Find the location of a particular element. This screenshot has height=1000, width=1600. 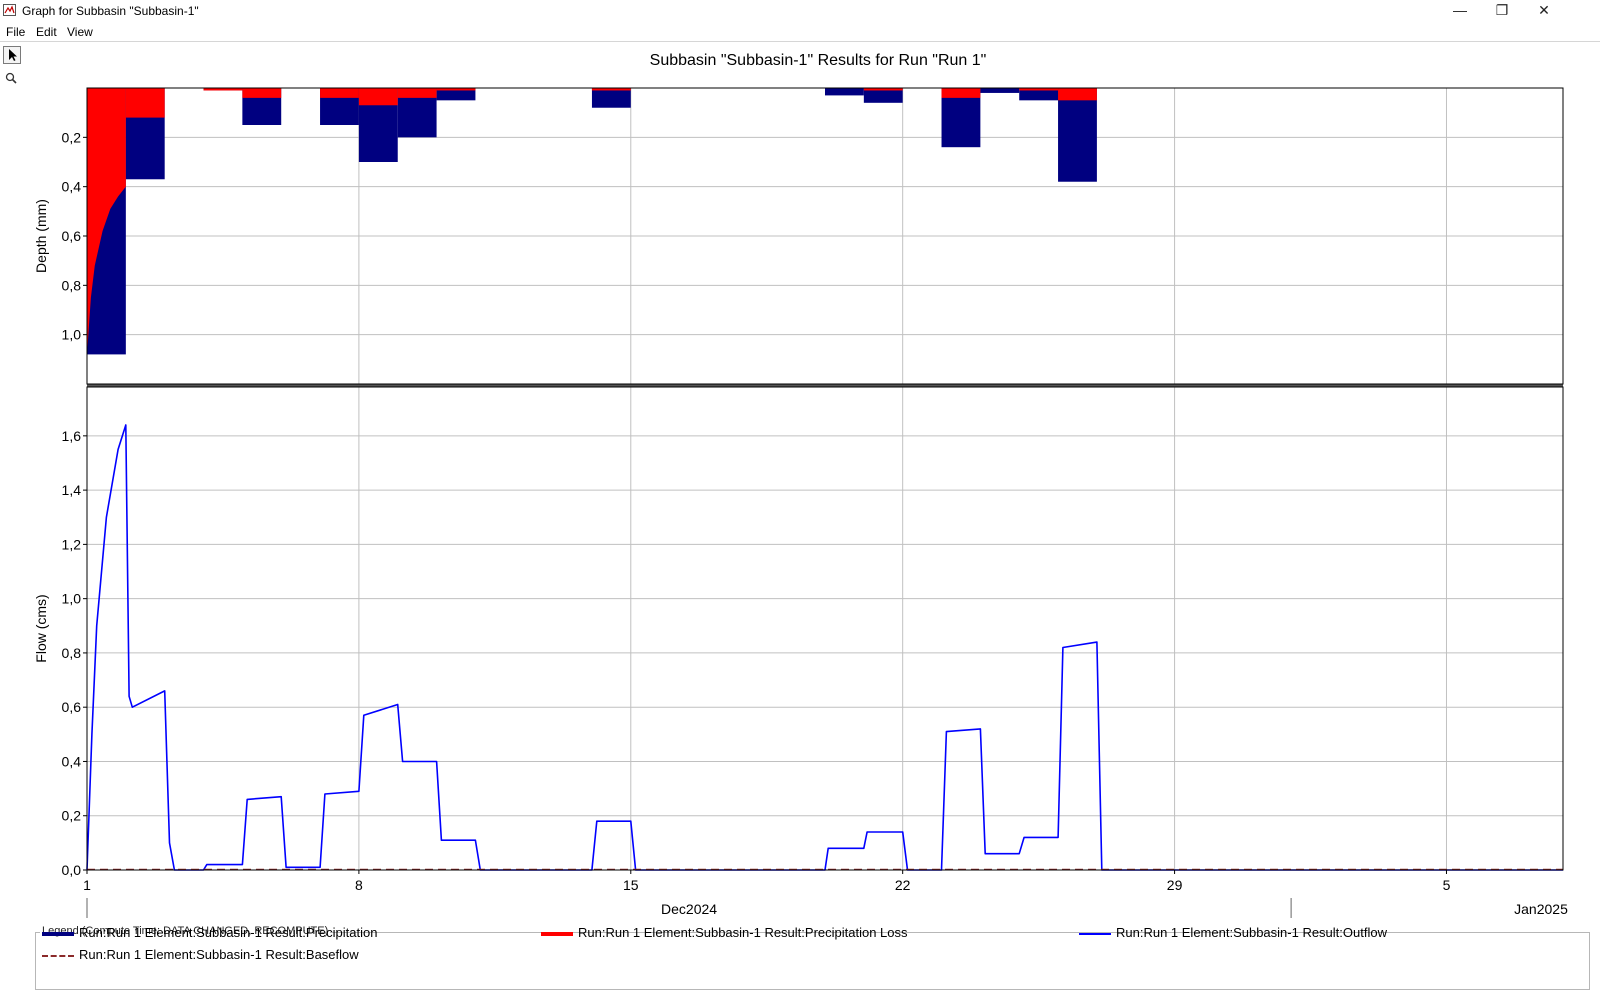

flow-tick-label: 0,0 is located at coordinates (72, 870).